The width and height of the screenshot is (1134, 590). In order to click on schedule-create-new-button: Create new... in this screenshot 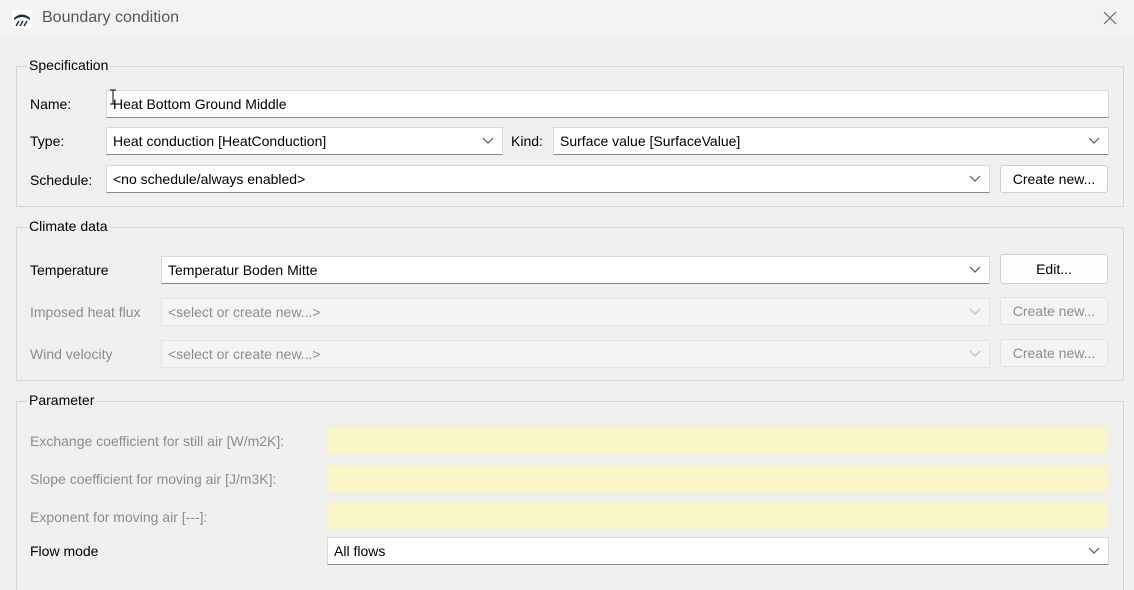, I will do `click(1054, 179)`.